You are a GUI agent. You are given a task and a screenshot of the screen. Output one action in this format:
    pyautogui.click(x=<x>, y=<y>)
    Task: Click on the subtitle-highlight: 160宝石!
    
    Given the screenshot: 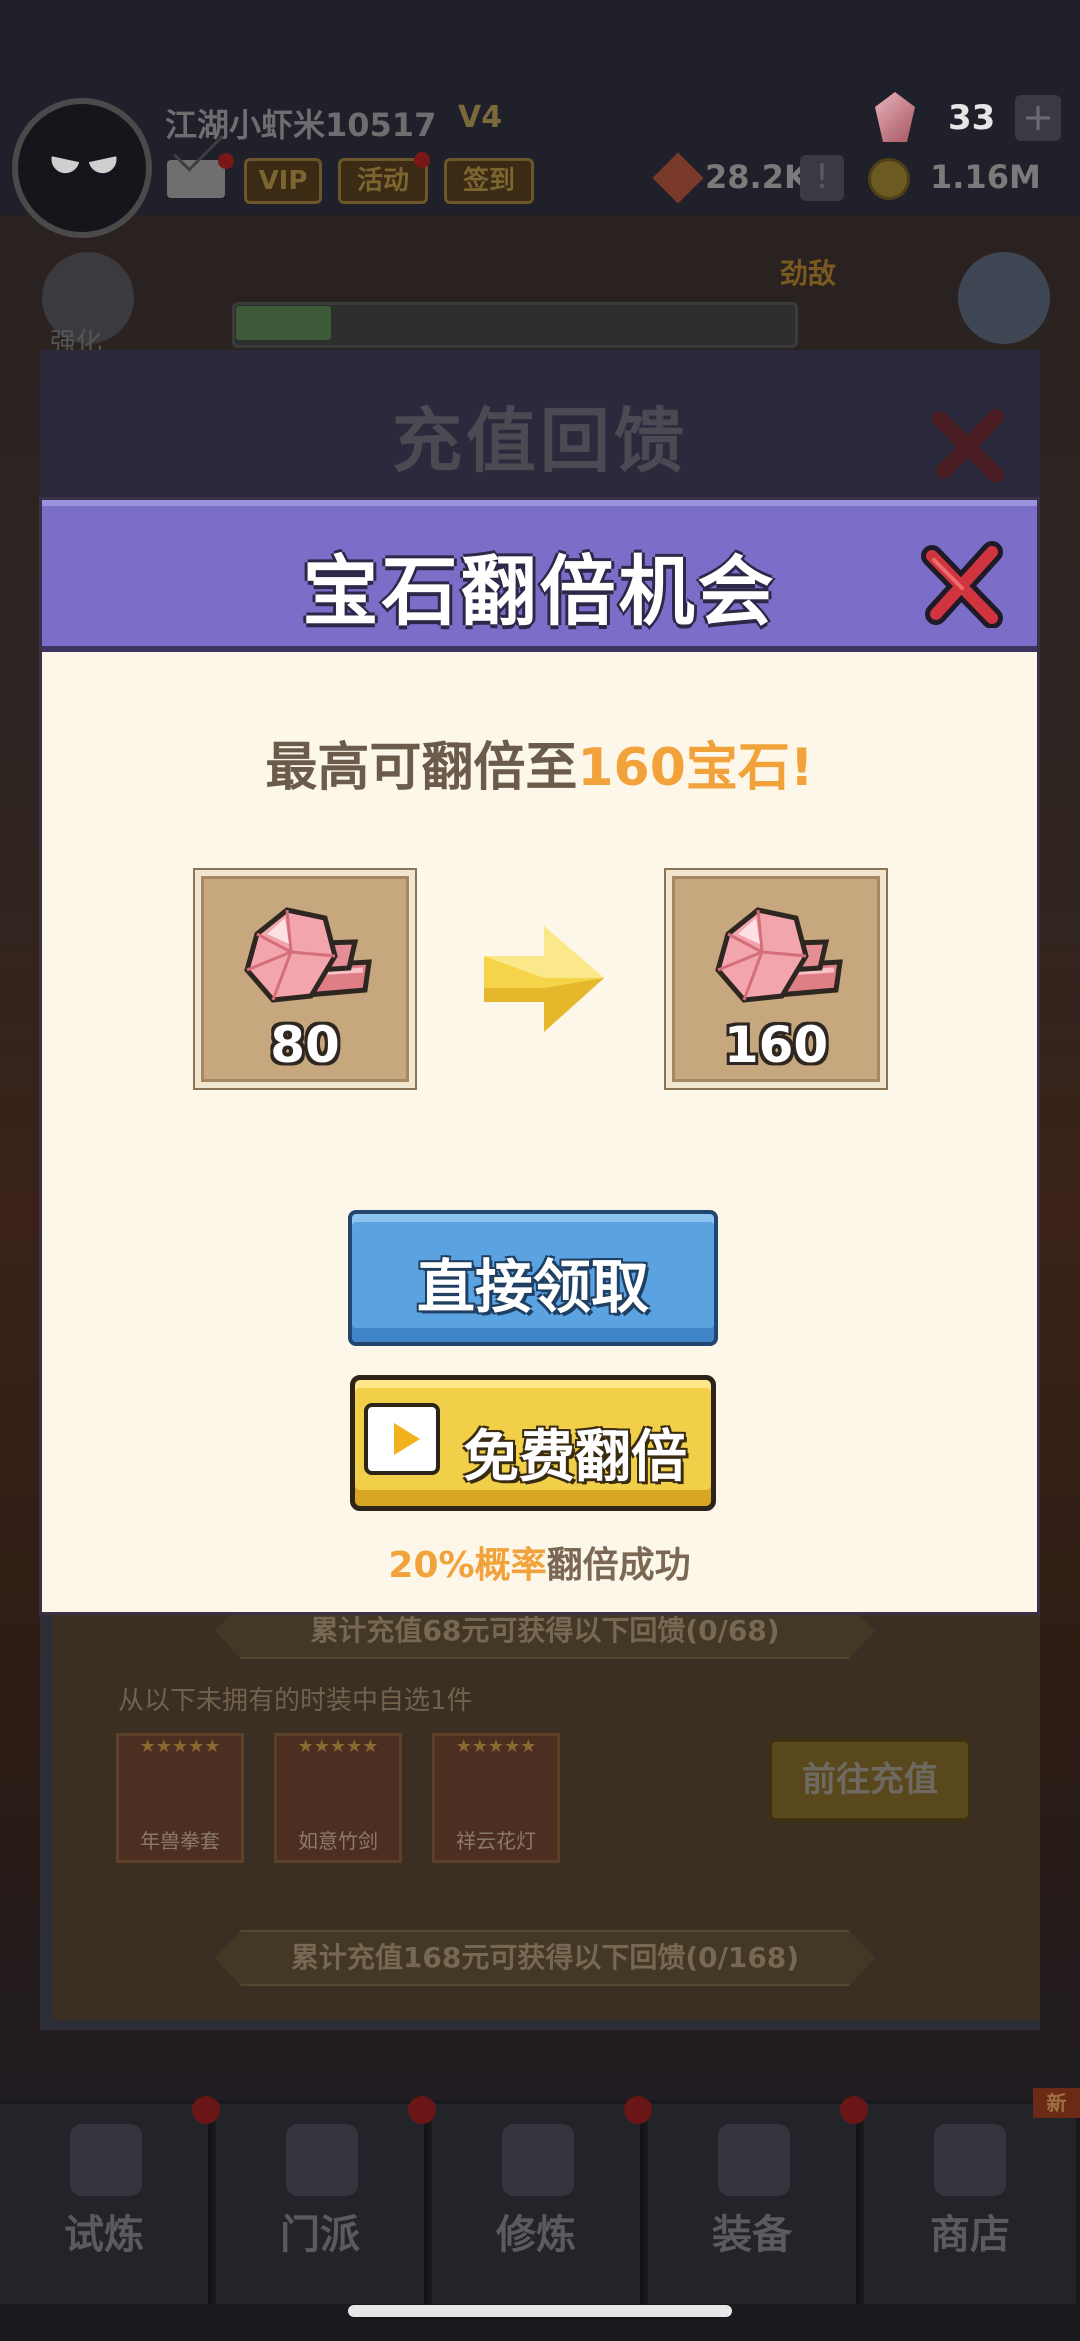 What is the action you would take?
    pyautogui.click(x=695, y=768)
    